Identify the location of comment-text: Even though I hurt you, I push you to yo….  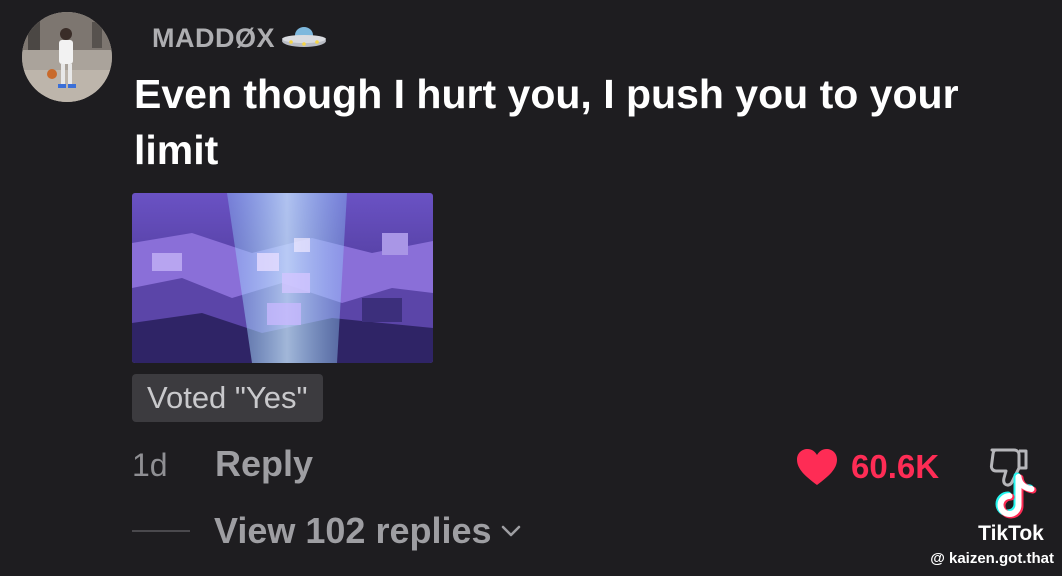
(546, 122).